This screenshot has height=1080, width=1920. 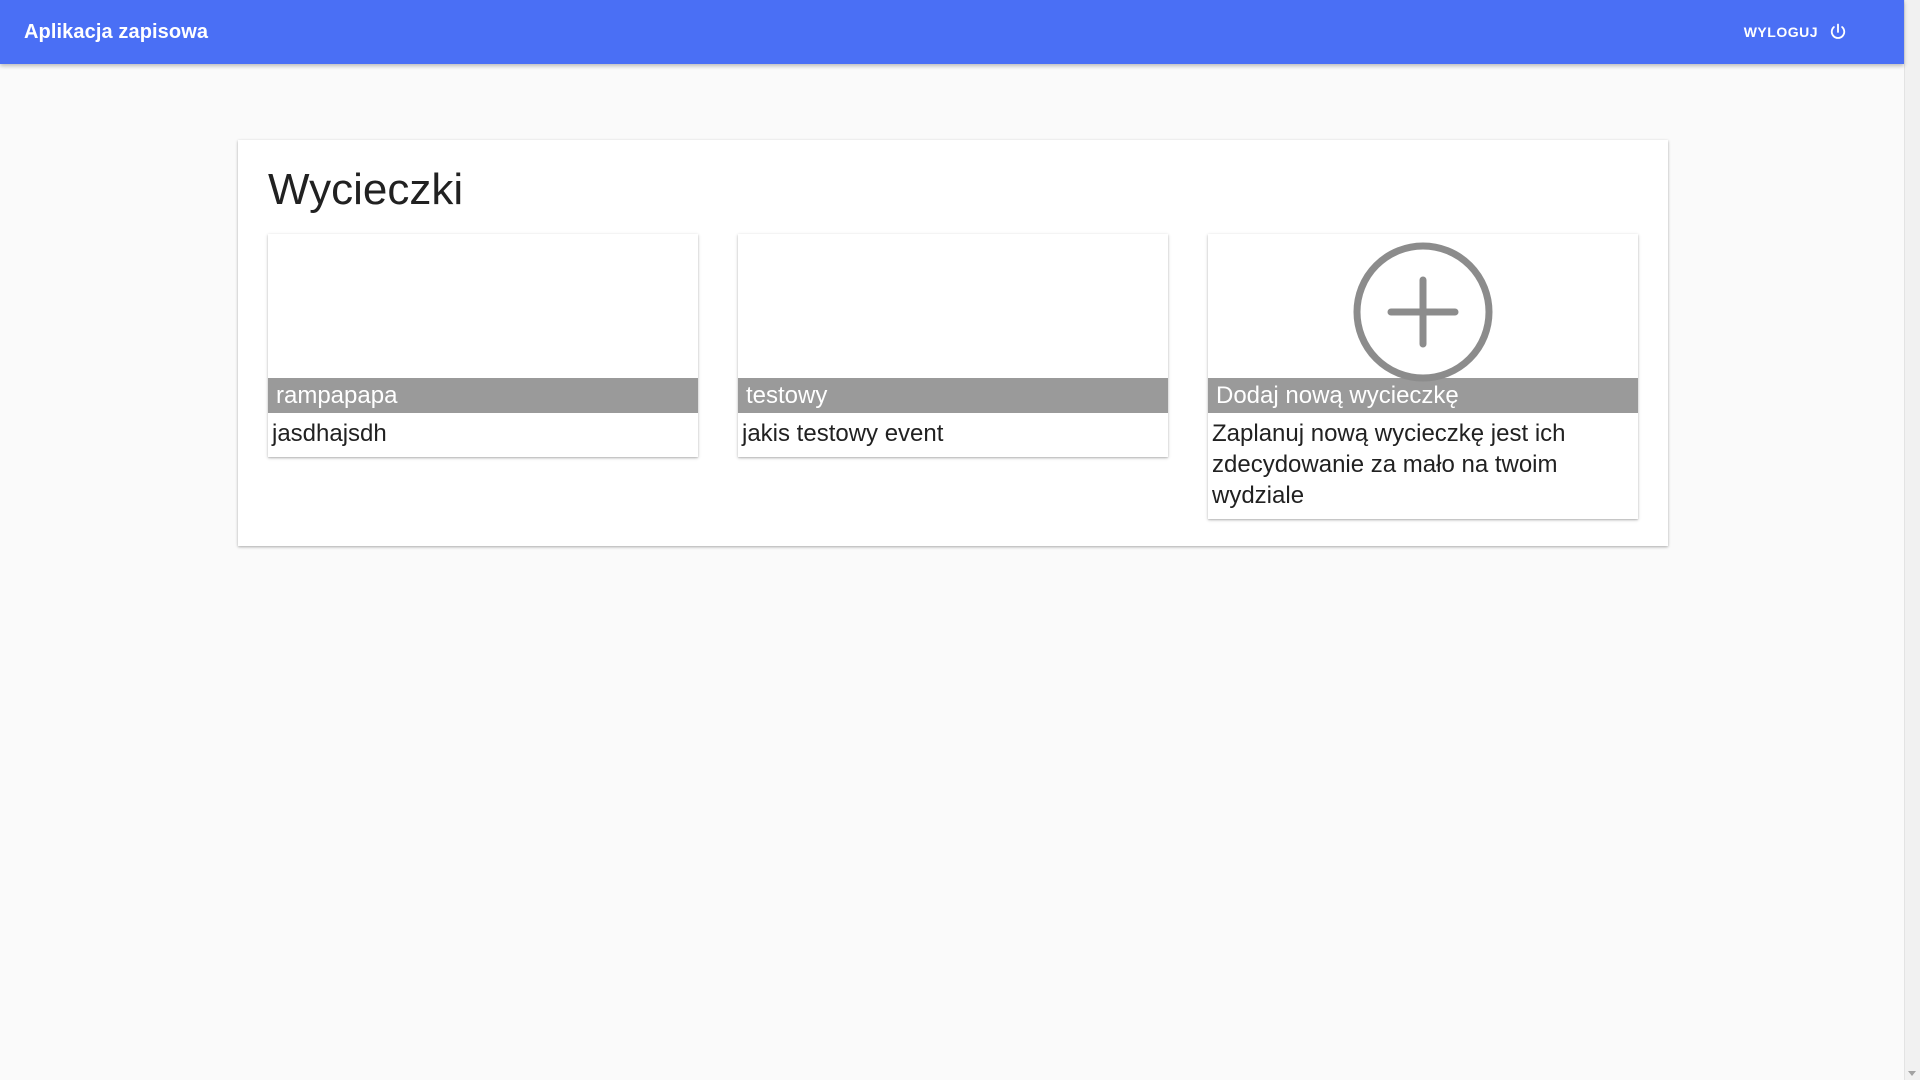 I want to click on trip-card: testowy jakis testowy event, so click(x=953, y=345).